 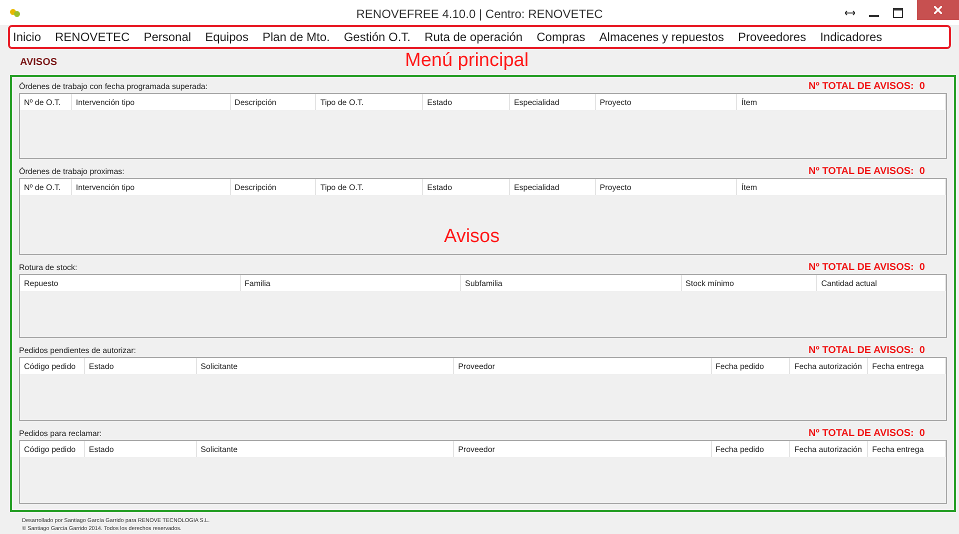 I want to click on menu-item: Plan de Mto., so click(x=296, y=37).